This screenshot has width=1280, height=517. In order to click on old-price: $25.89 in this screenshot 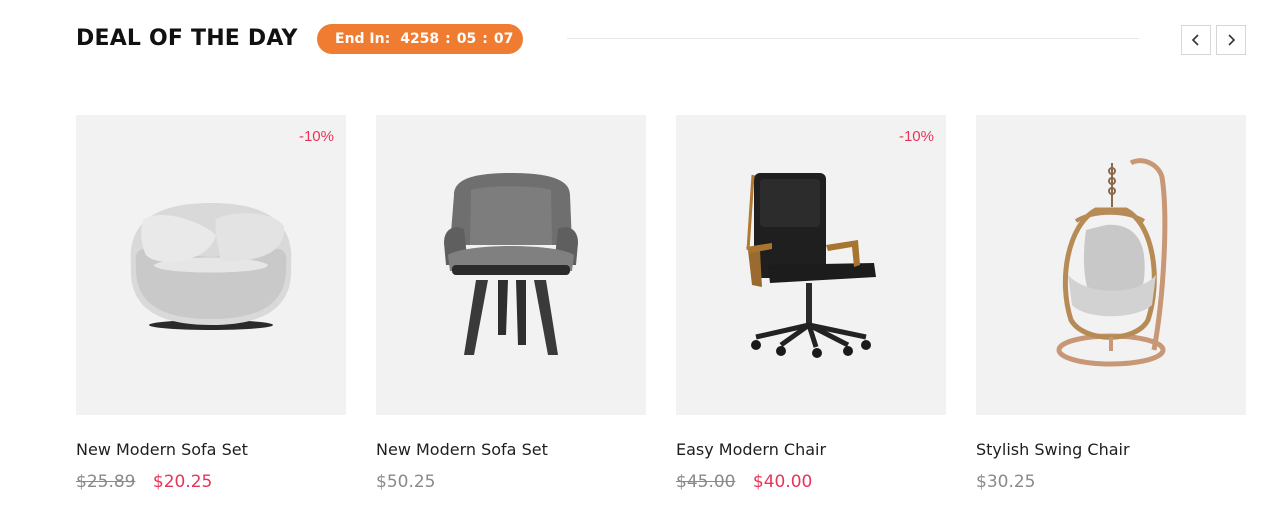, I will do `click(106, 482)`.